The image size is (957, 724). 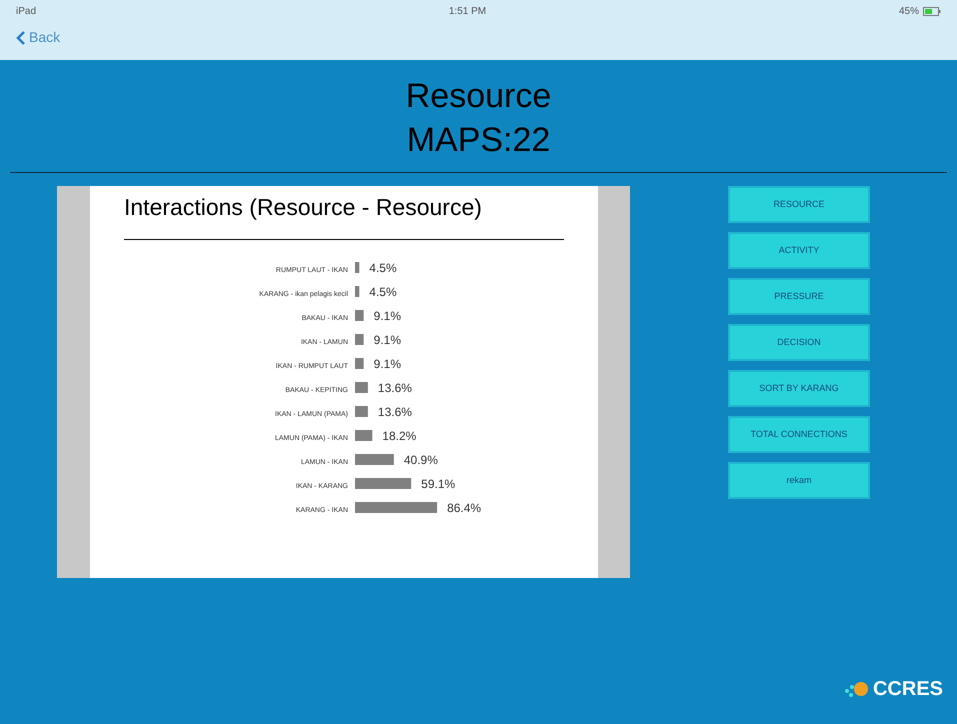 I want to click on device-name: iPad, so click(x=26, y=12).